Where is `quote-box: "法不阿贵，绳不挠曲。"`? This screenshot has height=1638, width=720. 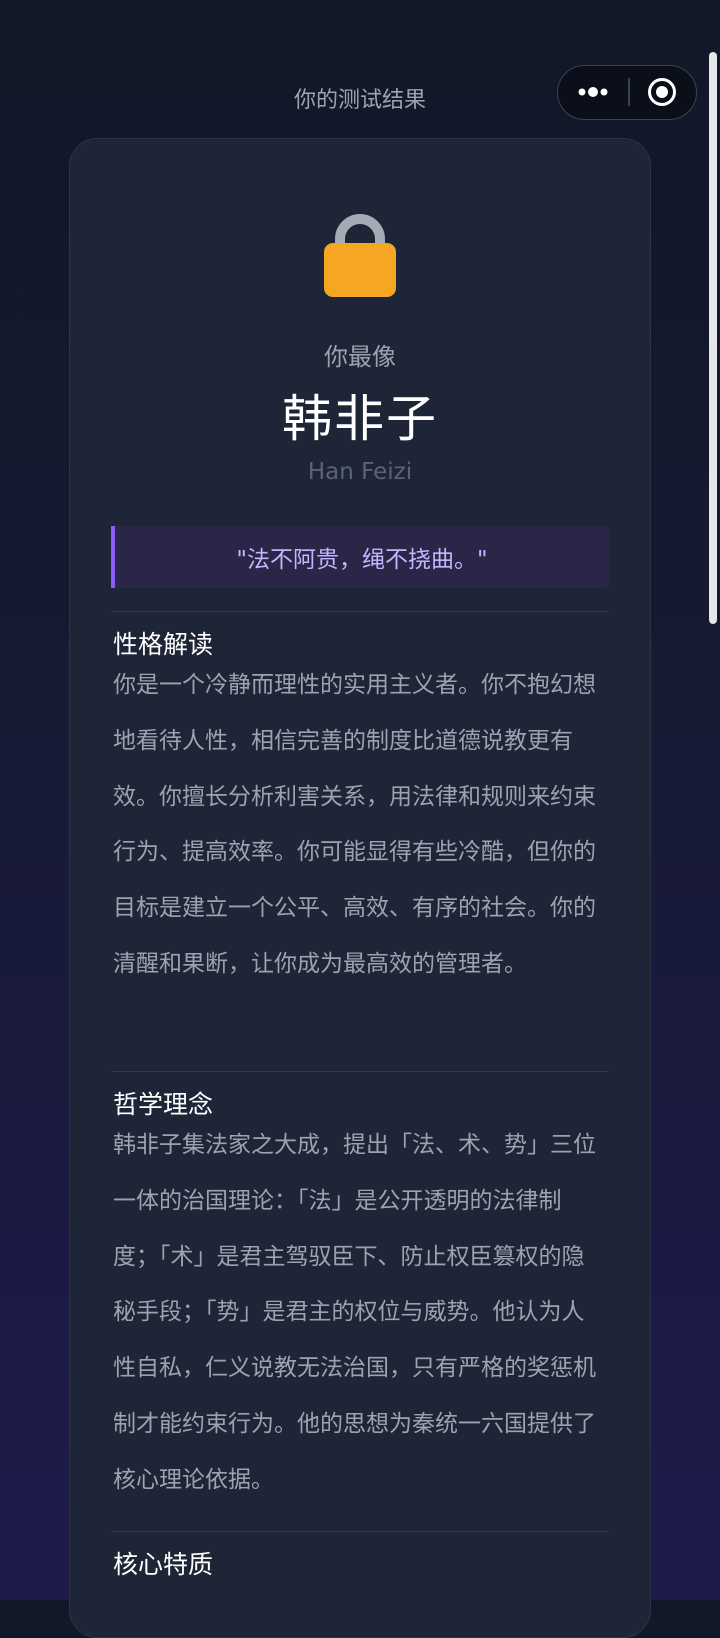 quote-box: "法不阿贵，绳不挠曲。" is located at coordinates (360, 557).